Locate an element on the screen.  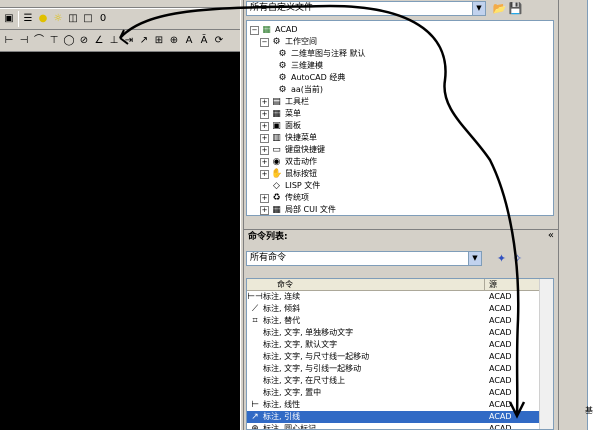
dim-edit-icon: A is located at coordinates (189, 41).